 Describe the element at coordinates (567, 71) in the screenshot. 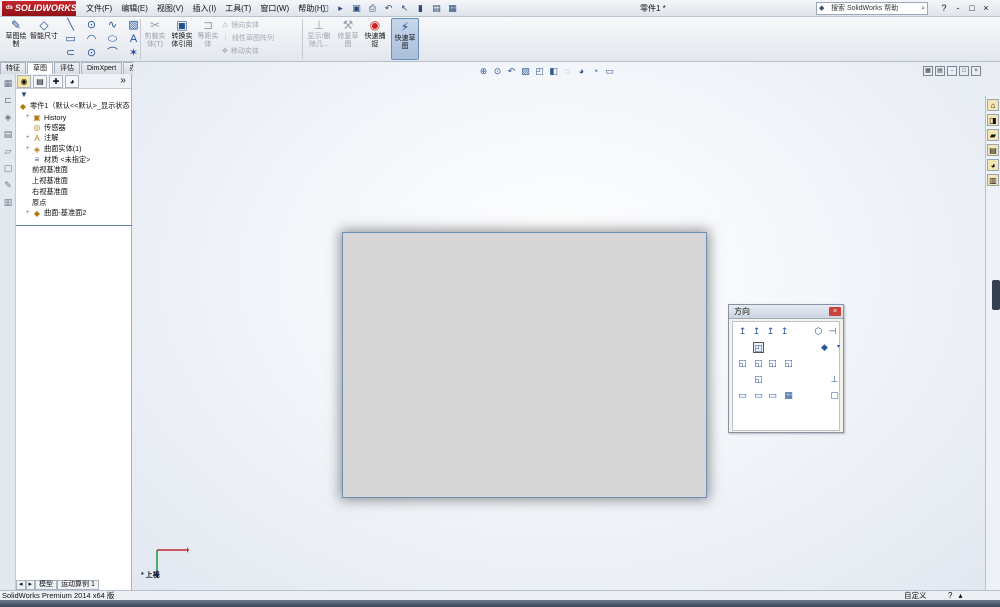

I see `hide-show-items-icon: ◌` at that location.